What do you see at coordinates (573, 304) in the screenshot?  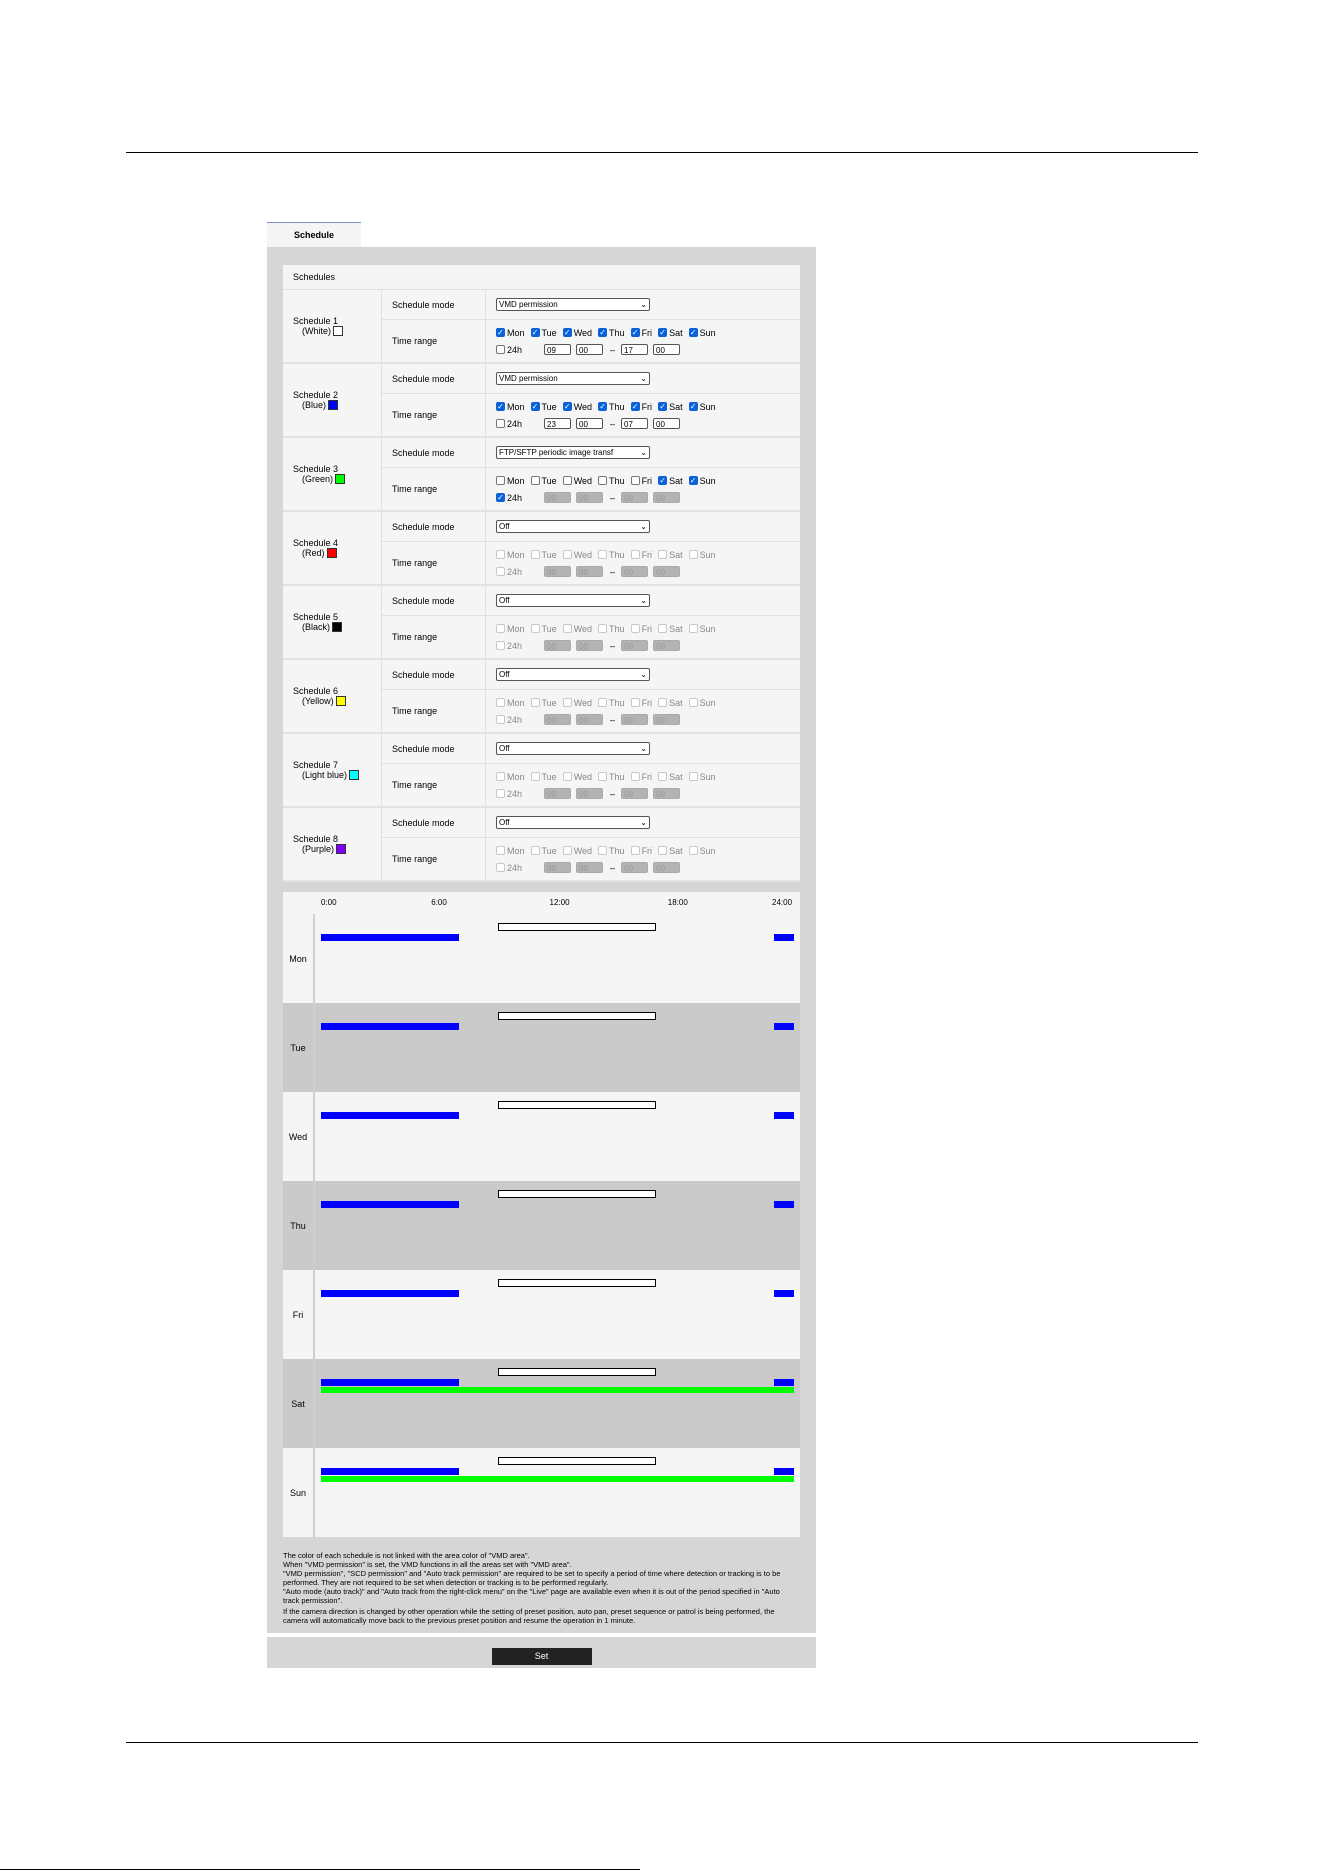 I see `schedule-mode-select: VMD permission ⌄` at bounding box center [573, 304].